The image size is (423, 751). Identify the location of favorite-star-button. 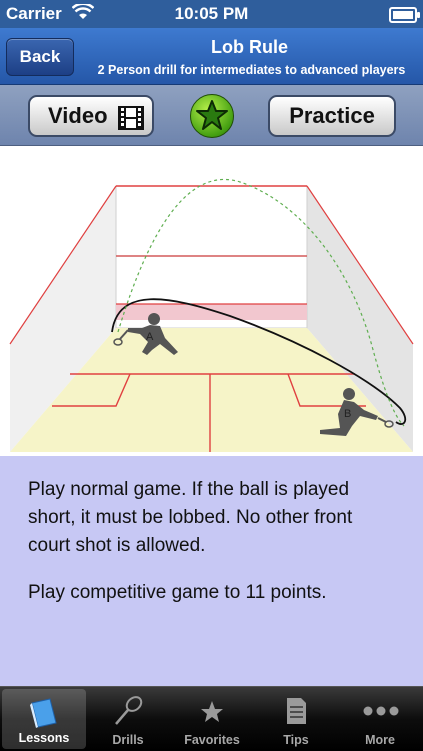
(212, 116).